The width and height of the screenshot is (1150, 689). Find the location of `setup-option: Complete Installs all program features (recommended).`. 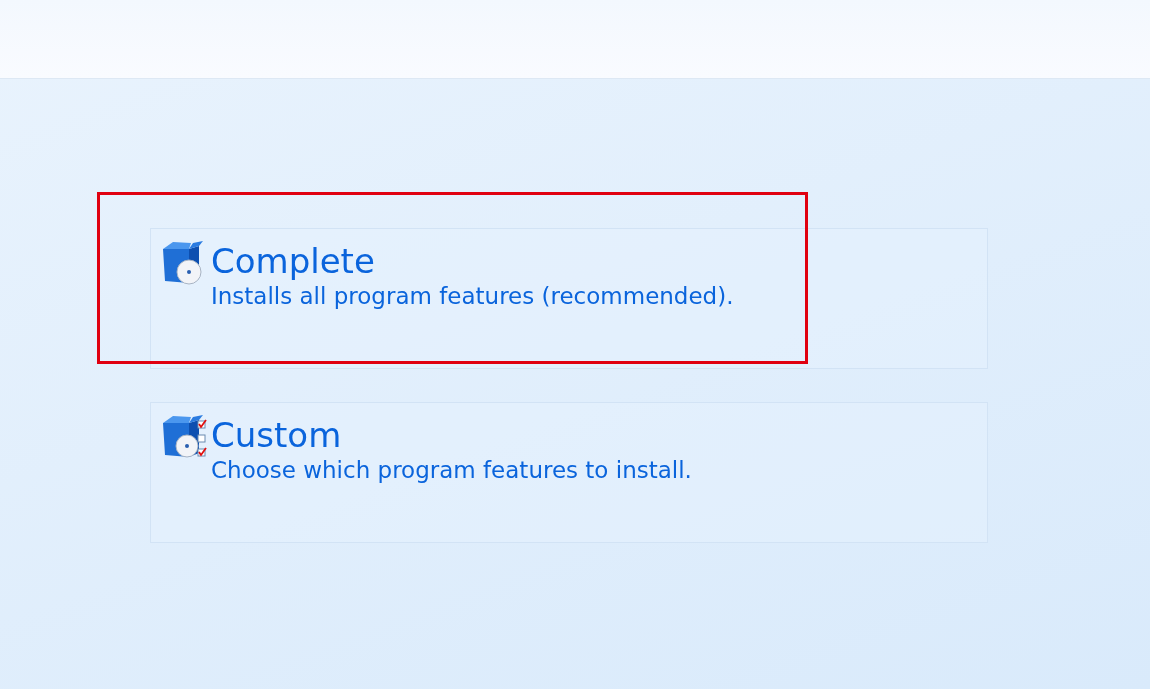

setup-option: Complete Installs all program features (recommended). is located at coordinates (569, 298).